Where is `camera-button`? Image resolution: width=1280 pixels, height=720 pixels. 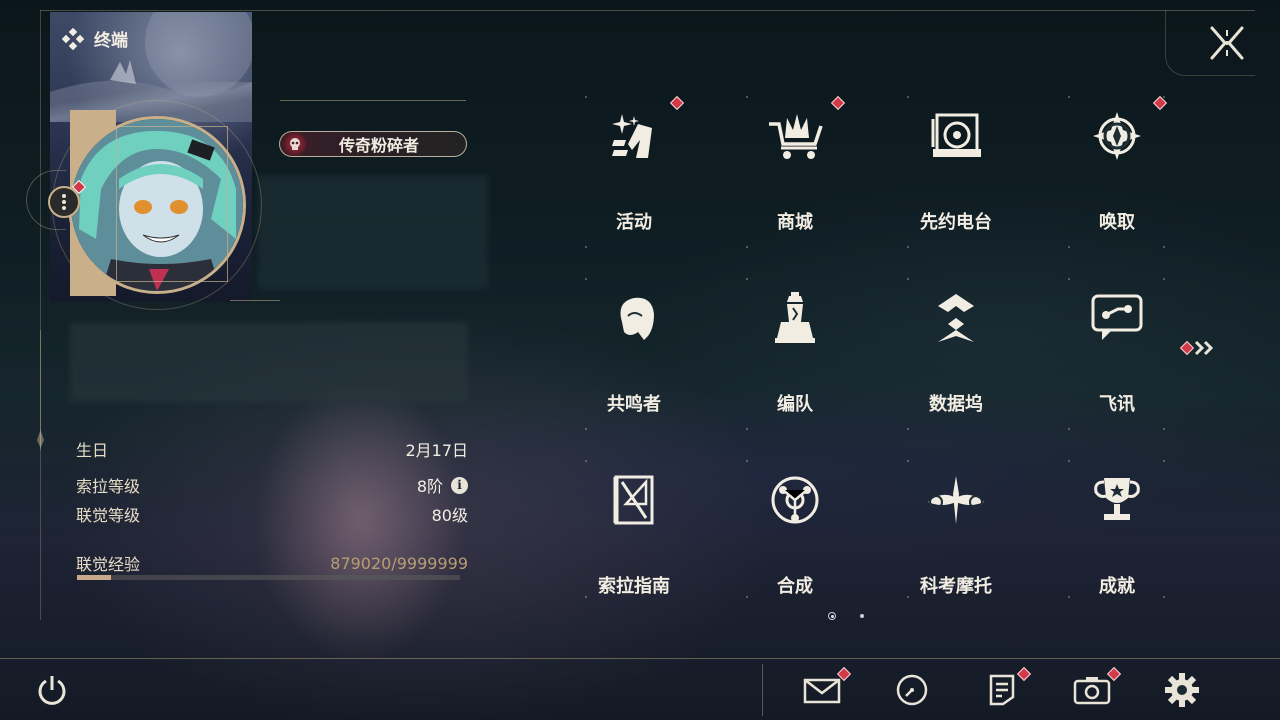
camera-button is located at coordinates (1092, 690).